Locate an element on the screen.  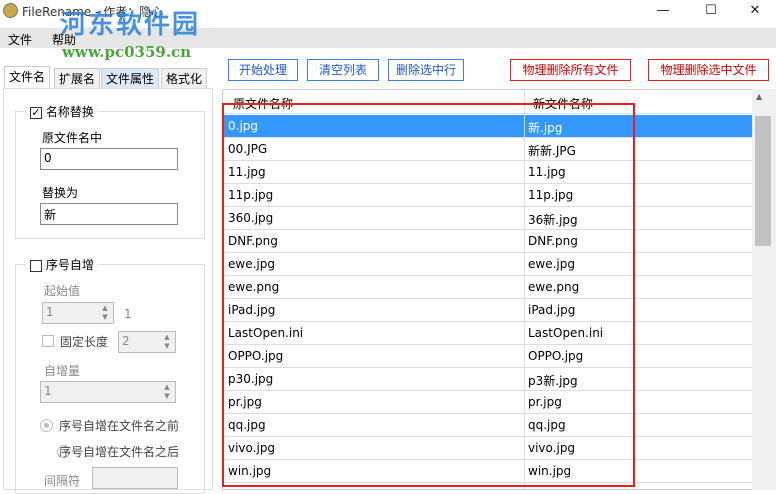
fixed-length-checkbox is located at coordinates (48, 341).